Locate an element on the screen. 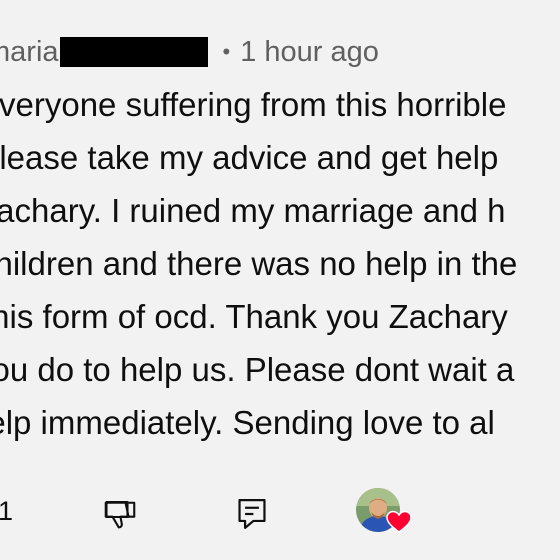 The width and height of the screenshot is (560, 560). redacted-username is located at coordinates (133, 52).